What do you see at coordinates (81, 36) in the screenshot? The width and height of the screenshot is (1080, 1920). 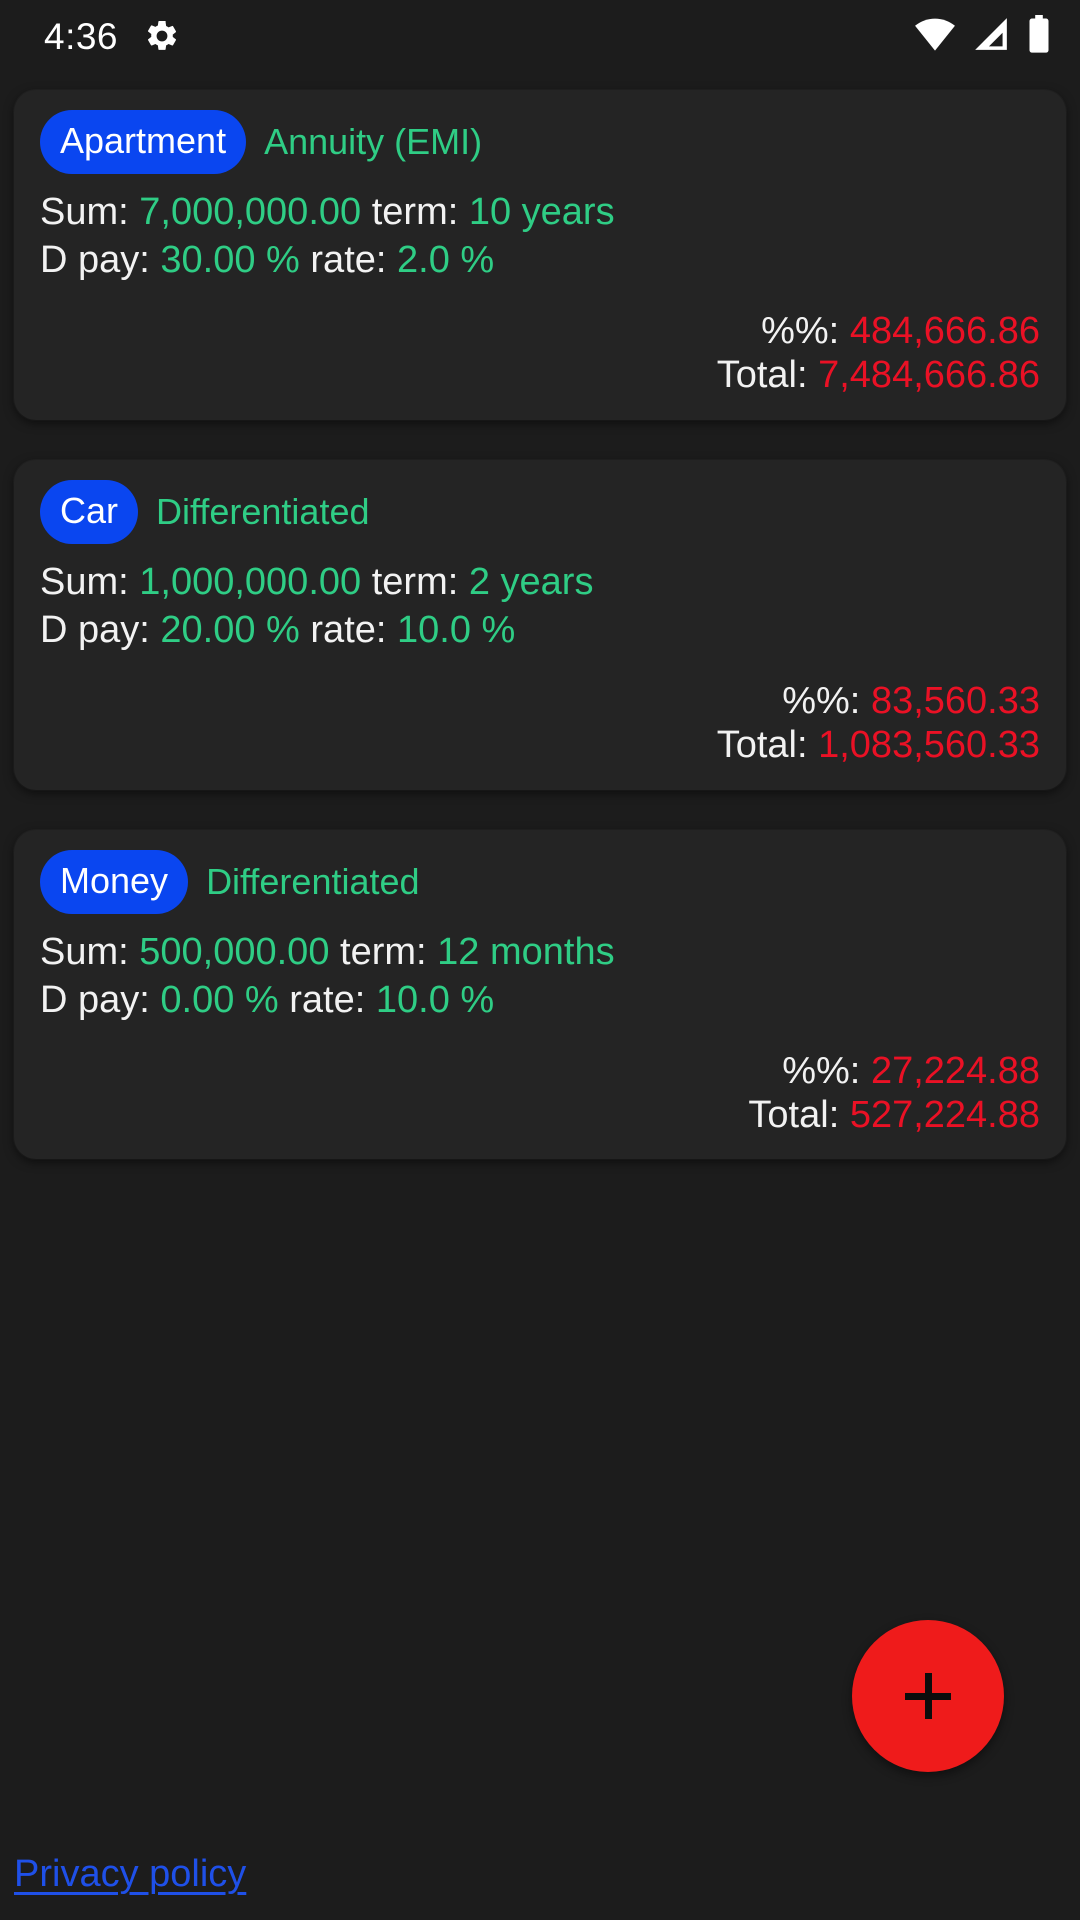 I see `status-time: 4:36` at bounding box center [81, 36].